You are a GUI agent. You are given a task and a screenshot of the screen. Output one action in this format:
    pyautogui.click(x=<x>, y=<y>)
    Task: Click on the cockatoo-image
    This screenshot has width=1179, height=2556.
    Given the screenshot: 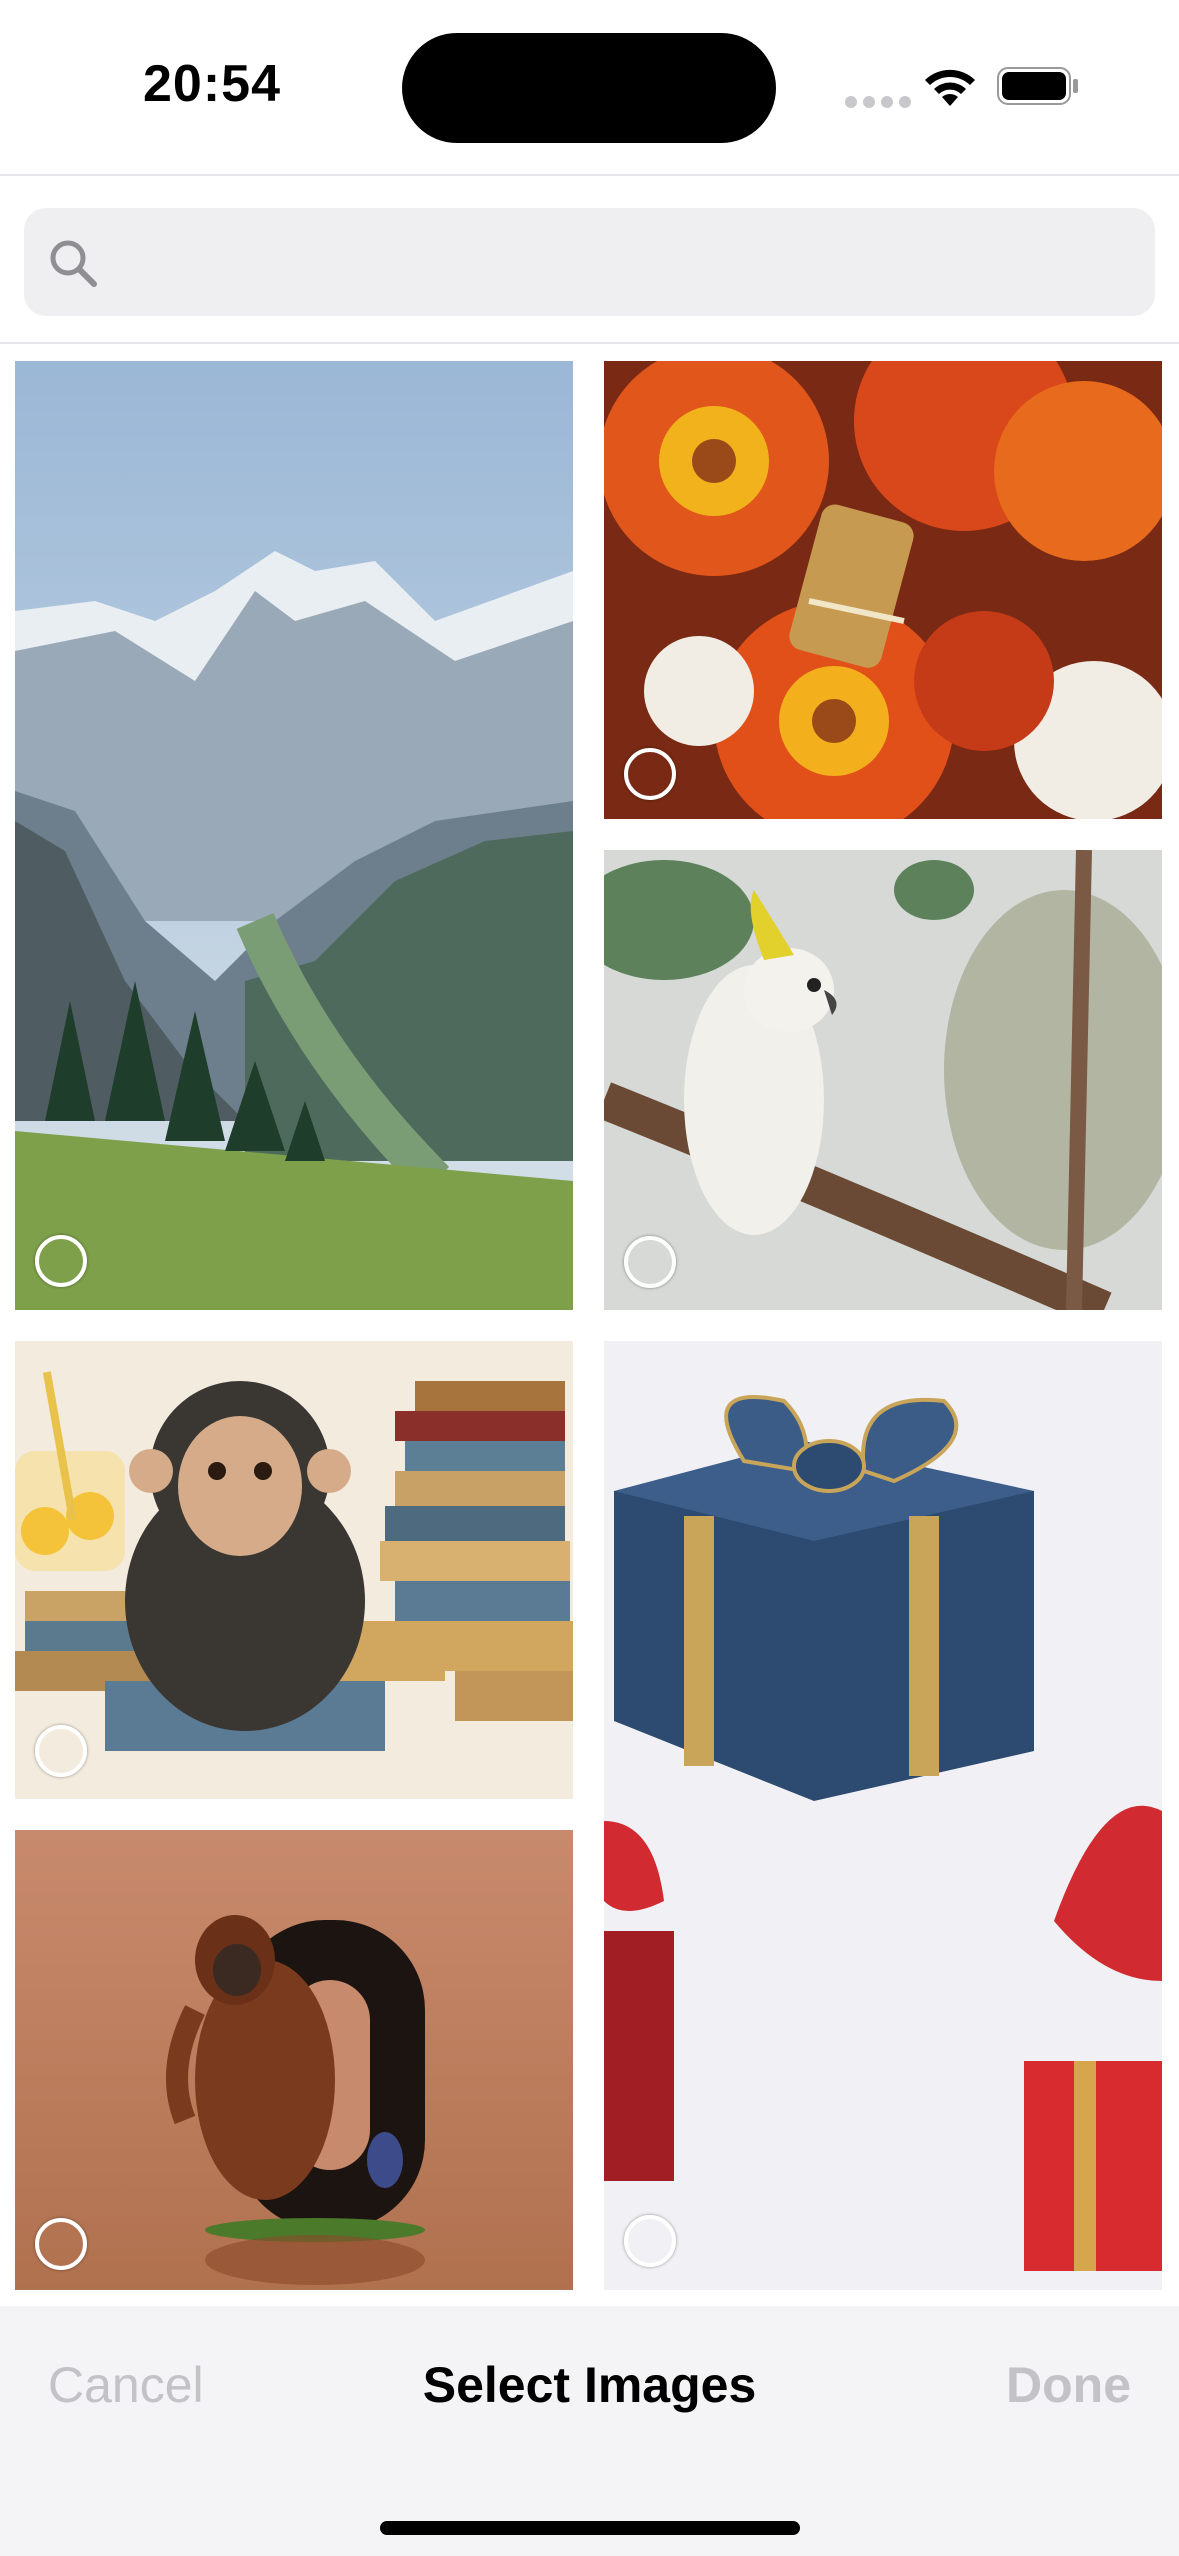 What is the action you would take?
    pyautogui.click(x=883, y=1080)
    